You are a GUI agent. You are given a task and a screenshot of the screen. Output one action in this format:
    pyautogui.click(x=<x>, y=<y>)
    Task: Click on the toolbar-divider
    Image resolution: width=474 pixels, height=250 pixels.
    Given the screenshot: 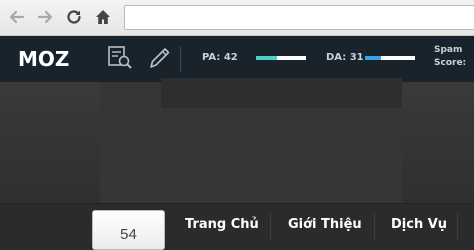 What is the action you would take?
    pyautogui.click(x=180, y=59)
    